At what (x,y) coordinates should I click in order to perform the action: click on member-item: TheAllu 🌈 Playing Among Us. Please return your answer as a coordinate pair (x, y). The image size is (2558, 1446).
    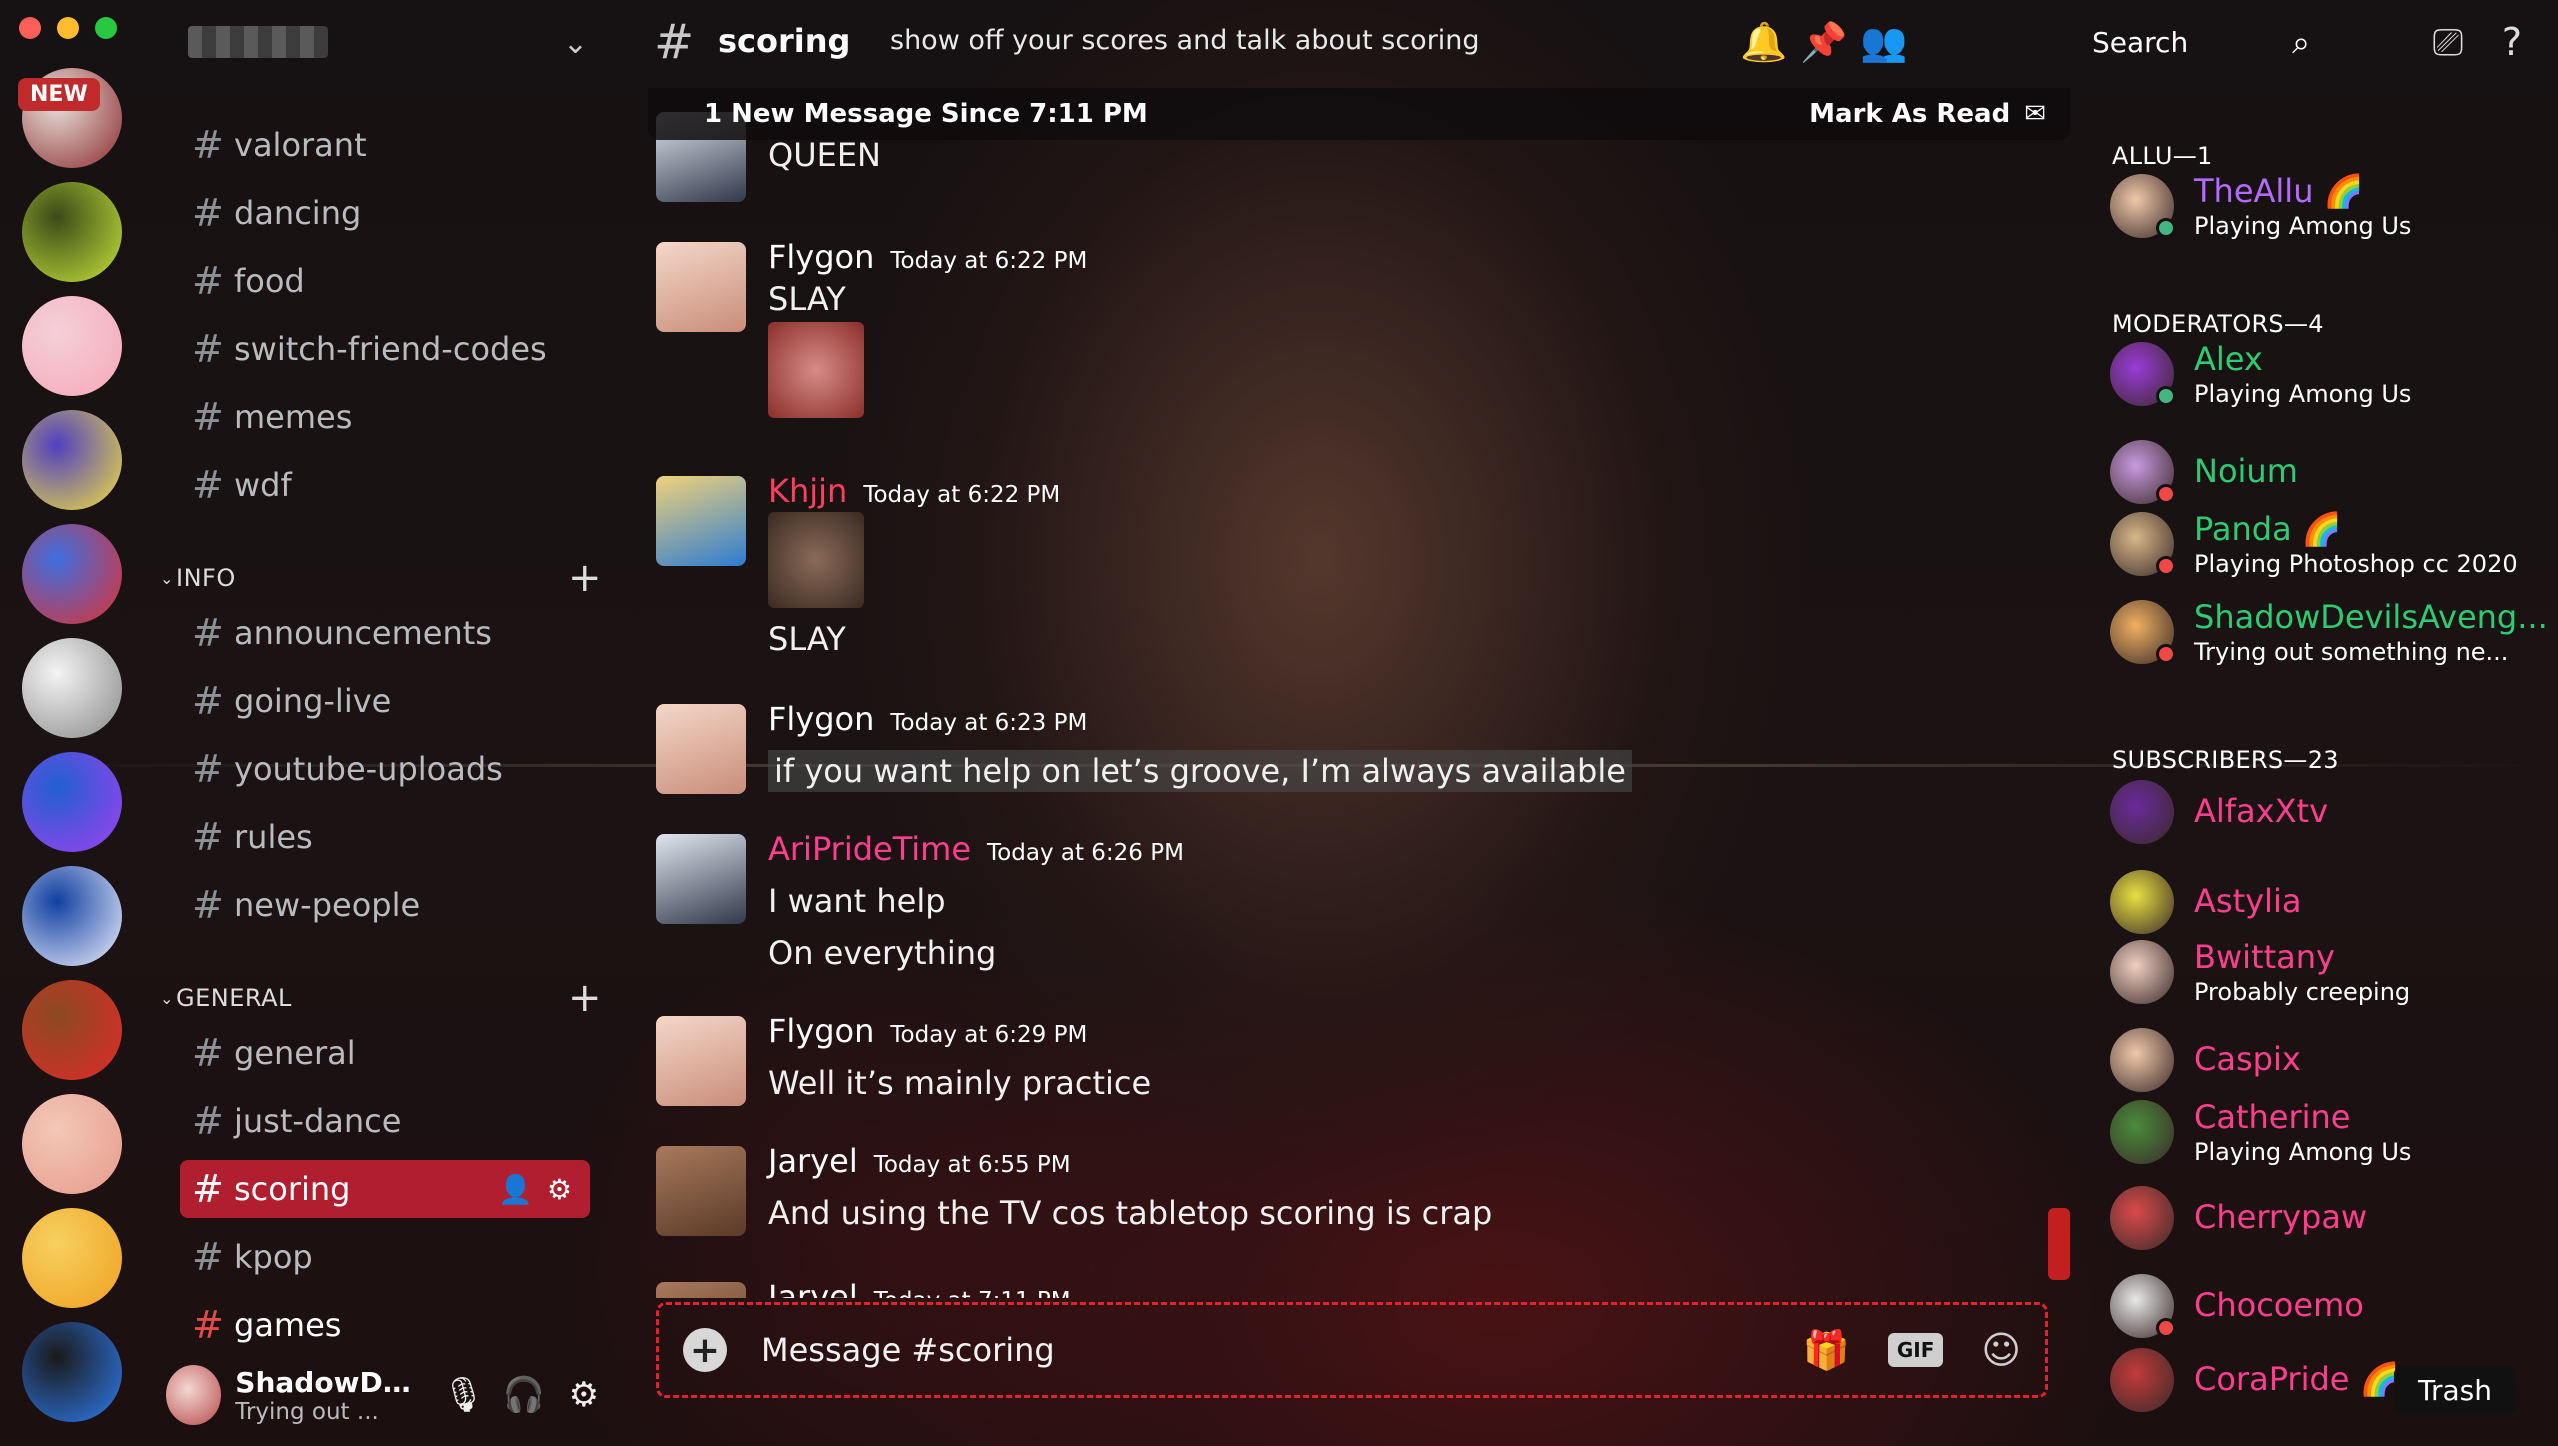
    Looking at the image, I should click on (2330, 208).